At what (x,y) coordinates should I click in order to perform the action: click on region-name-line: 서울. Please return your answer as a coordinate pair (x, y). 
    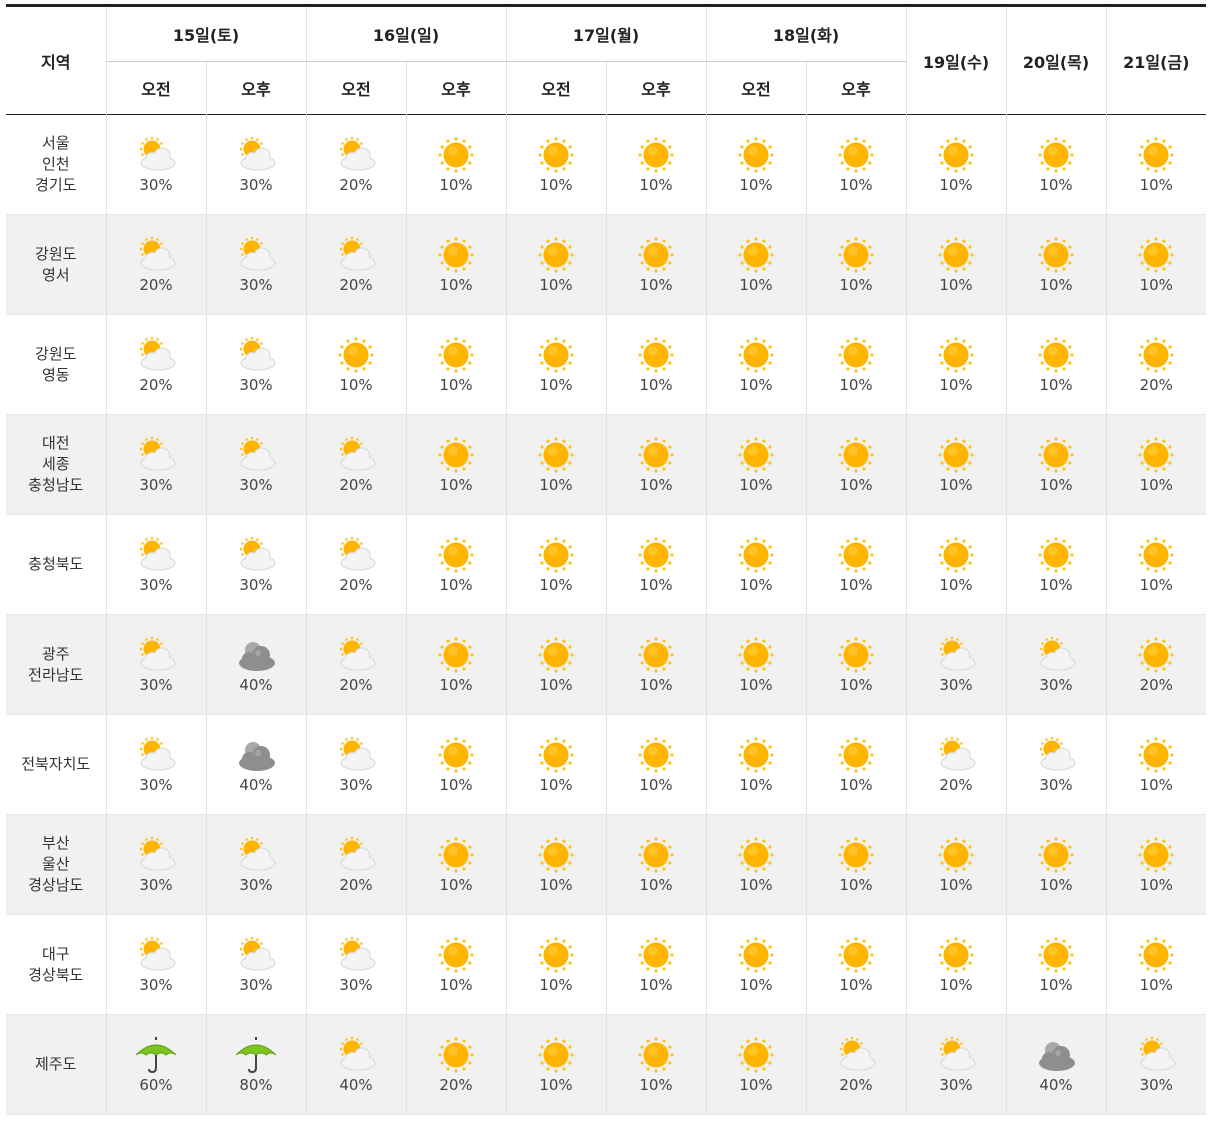
    Looking at the image, I should click on (55, 143).